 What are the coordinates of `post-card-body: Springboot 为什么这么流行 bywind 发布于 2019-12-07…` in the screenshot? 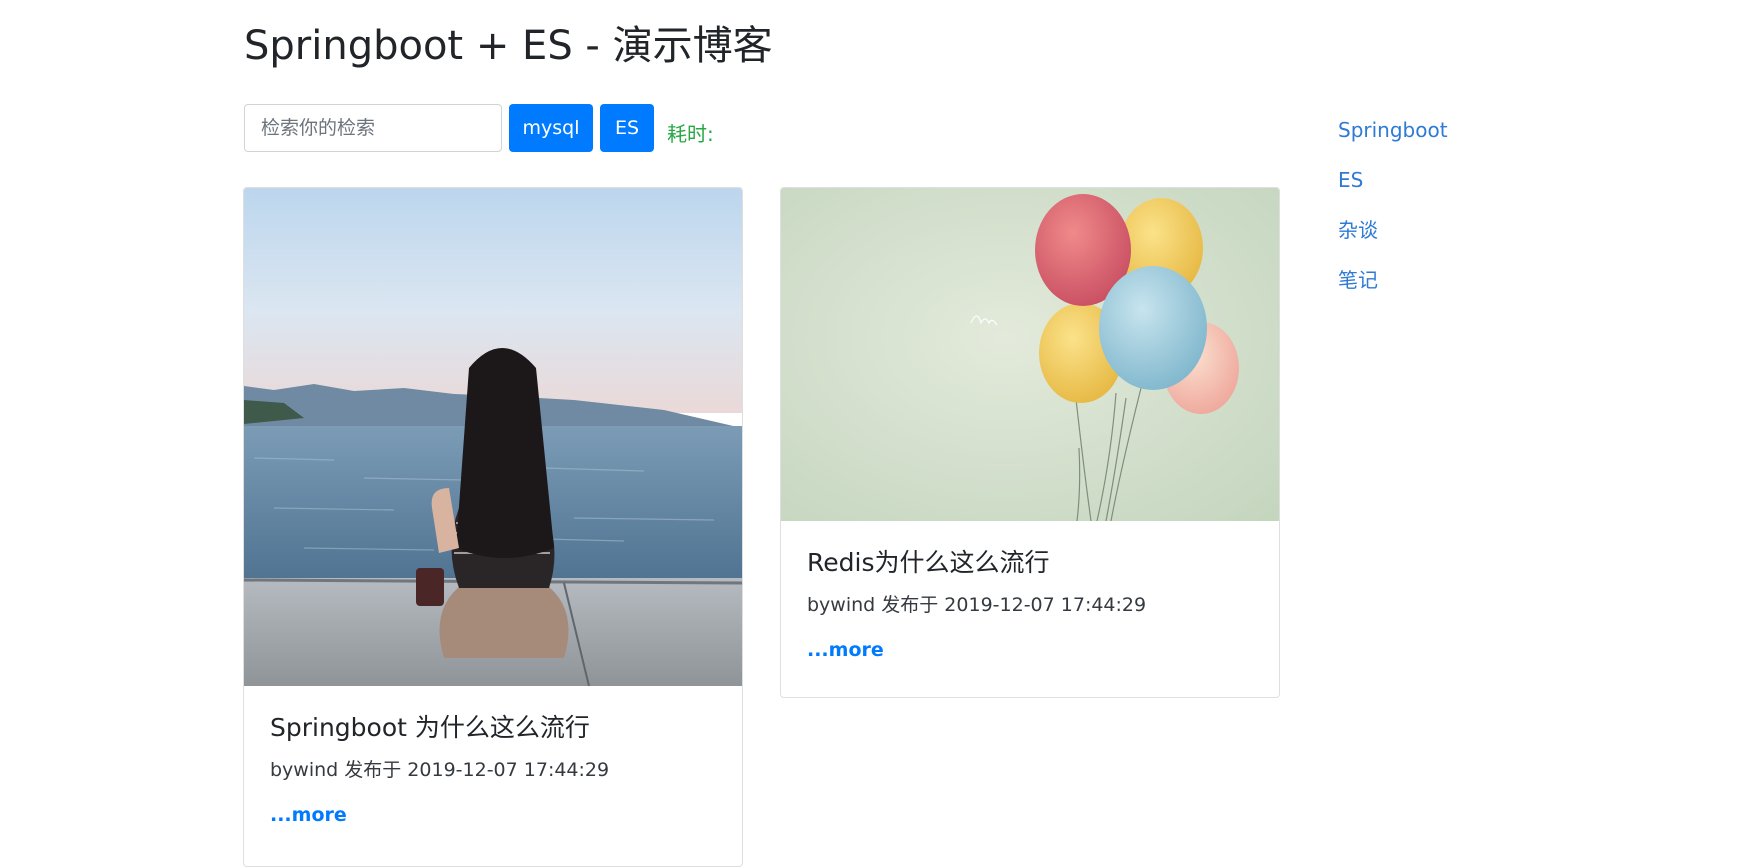 It's located at (493, 756).